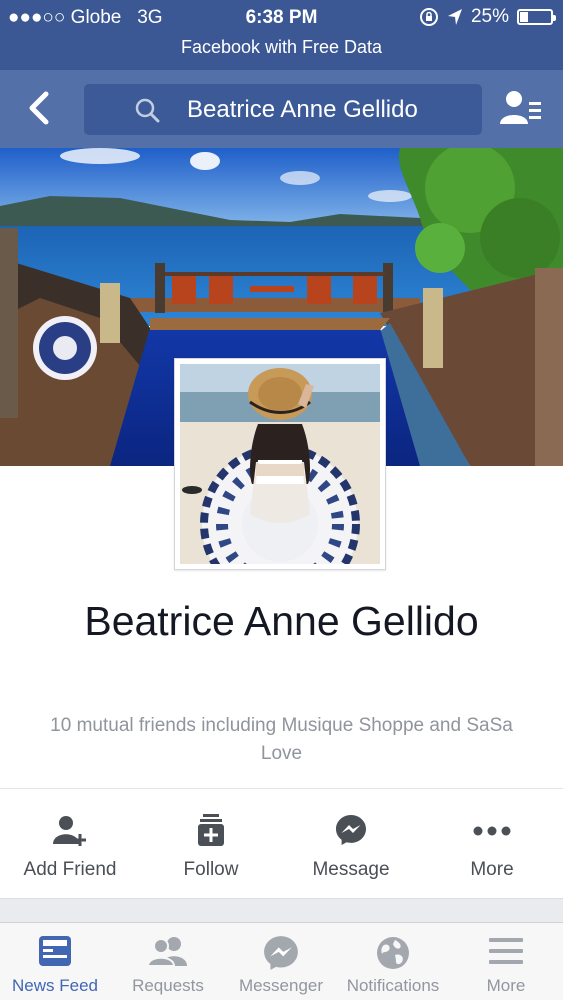 The image size is (563, 1001). I want to click on follow-button: Follow, so click(211, 844).